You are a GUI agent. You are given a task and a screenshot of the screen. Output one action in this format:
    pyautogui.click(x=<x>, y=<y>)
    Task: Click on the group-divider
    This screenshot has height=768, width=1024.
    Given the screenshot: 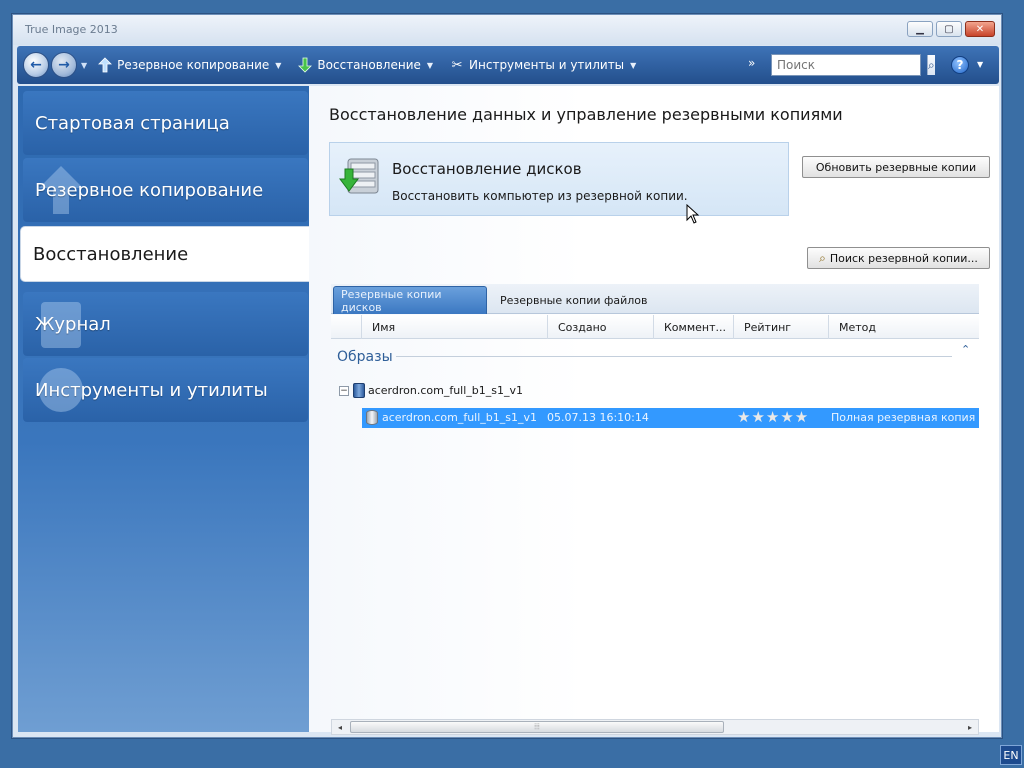 What is the action you would take?
    pyautogui.click(x=674, y=356)
    